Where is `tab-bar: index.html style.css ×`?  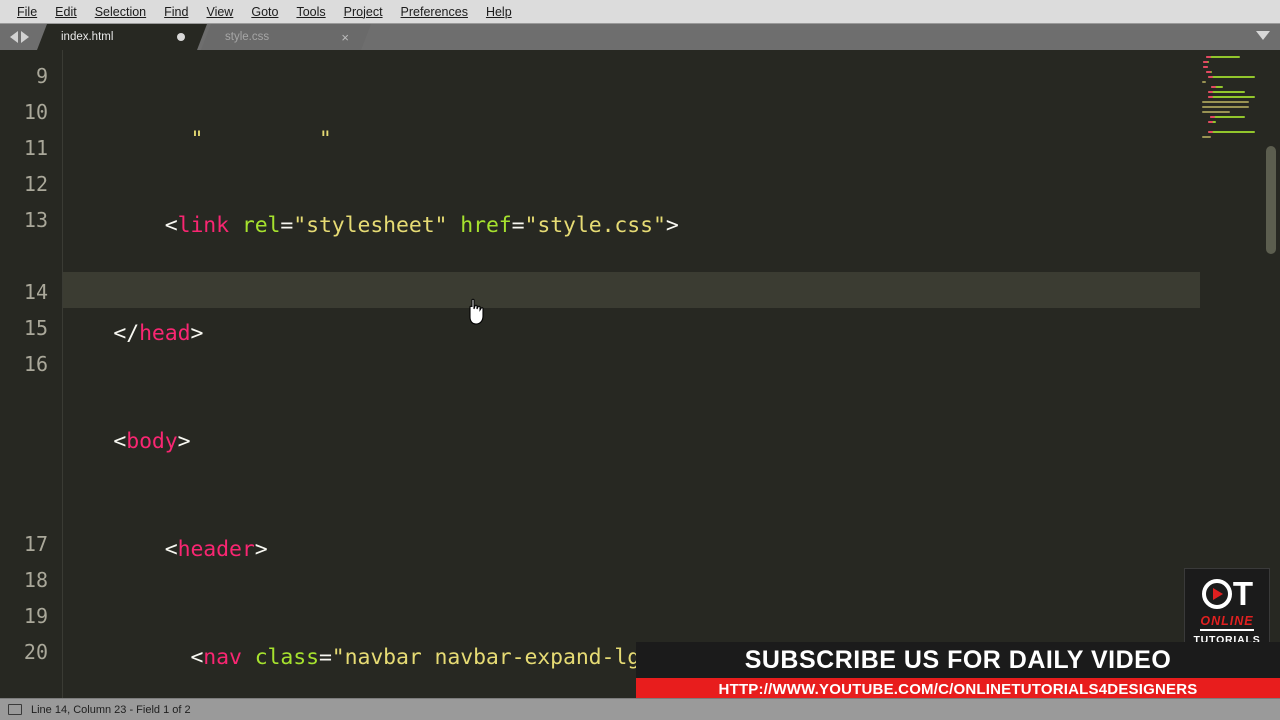 tab-bar: index.html style.css × is located at coordinates (640, 37).